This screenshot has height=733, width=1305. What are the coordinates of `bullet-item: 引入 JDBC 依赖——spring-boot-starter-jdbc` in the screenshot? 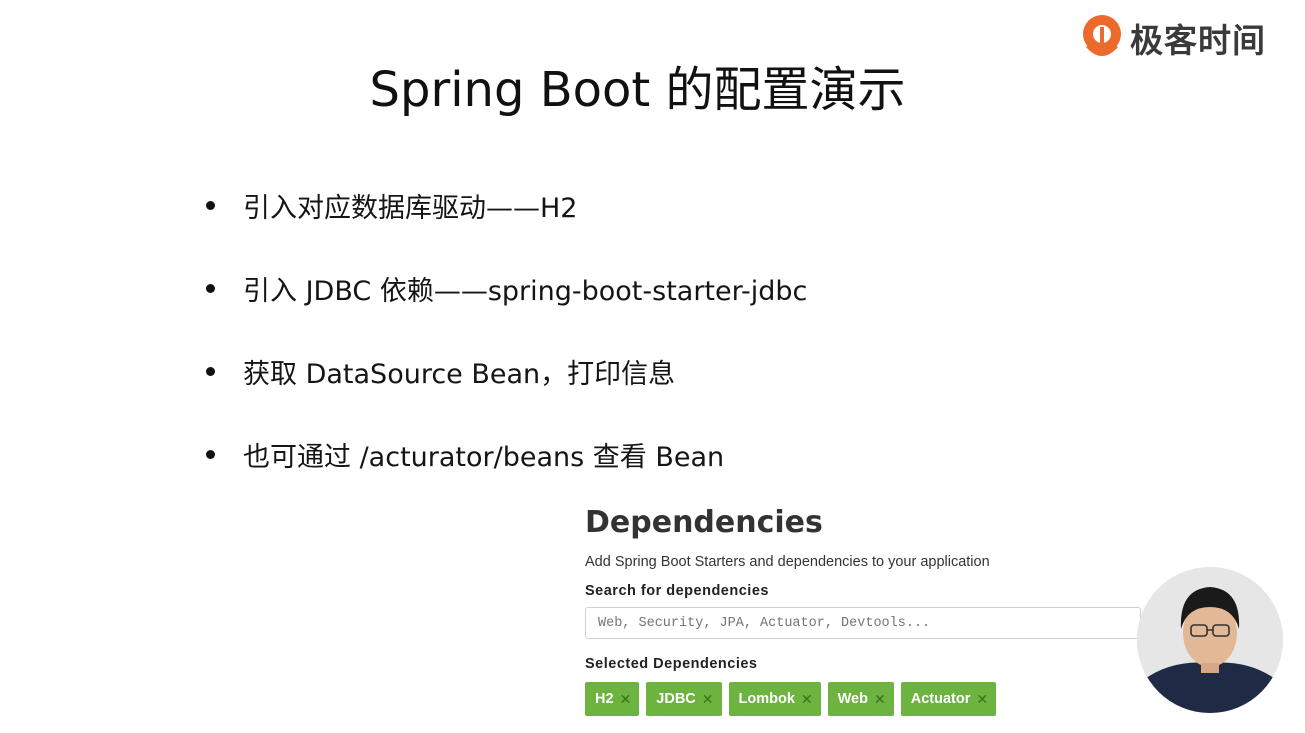 It's located at (503, 288).